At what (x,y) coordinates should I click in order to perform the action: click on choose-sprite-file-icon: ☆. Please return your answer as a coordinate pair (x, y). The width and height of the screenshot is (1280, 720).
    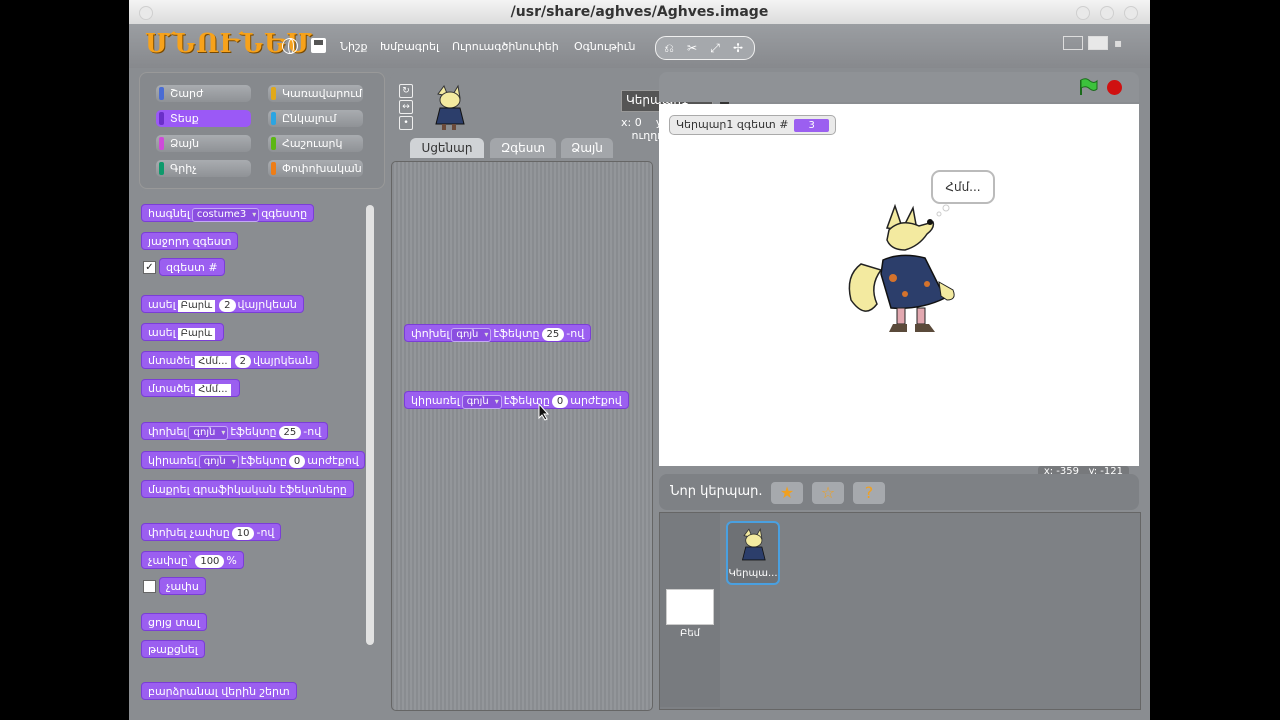
    Looking at the image, I should click on (828, 493).